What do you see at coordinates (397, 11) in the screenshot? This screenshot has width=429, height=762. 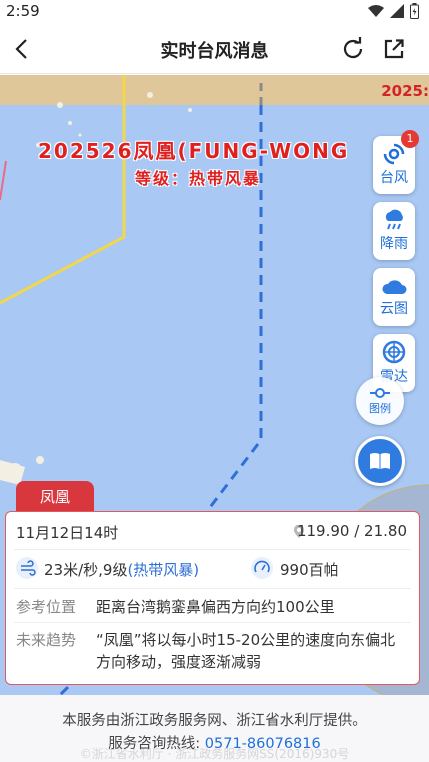 I see `signal-icon` at bounding box center [397, 11].